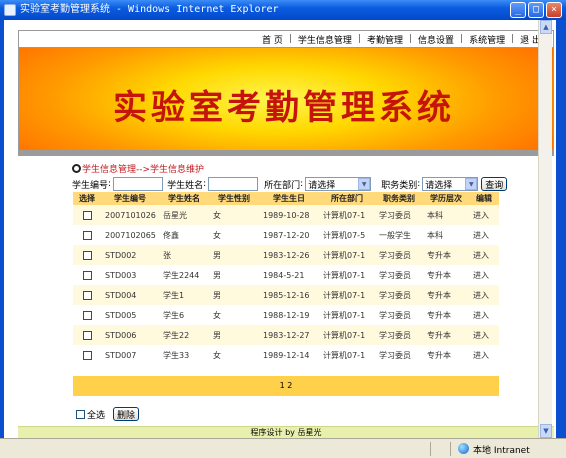 This screenshot has height=458, width=566. I want to click on status-divider, so click(430, 449).